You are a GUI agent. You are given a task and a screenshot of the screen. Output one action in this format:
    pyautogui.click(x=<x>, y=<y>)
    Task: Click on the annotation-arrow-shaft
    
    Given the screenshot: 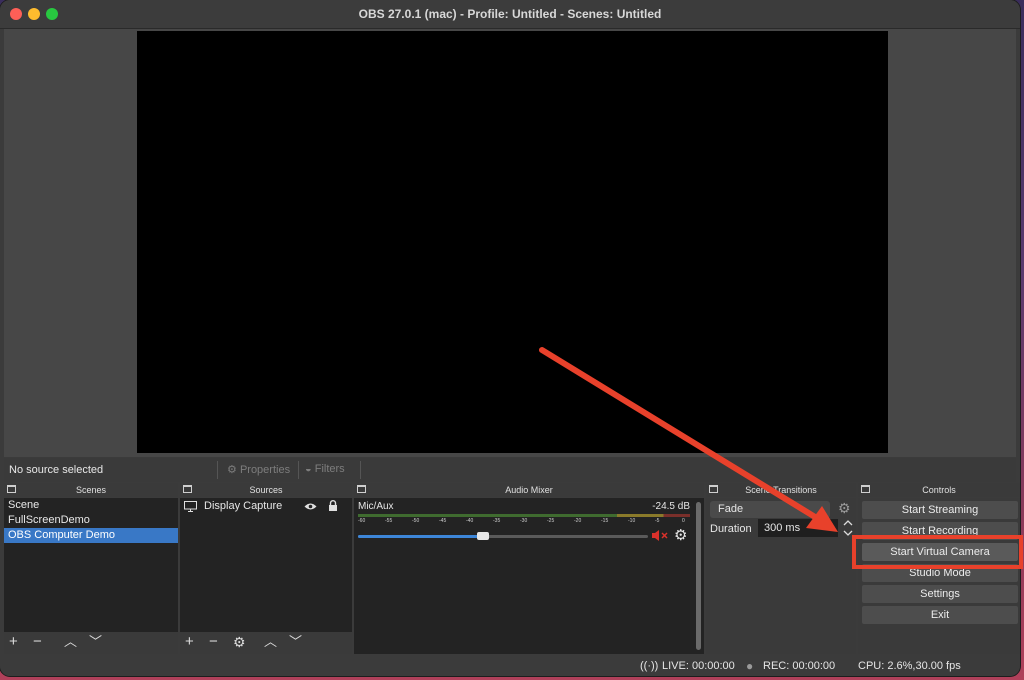 What is the action you would take?
    pyautogui.click(x=681, y=435)
    